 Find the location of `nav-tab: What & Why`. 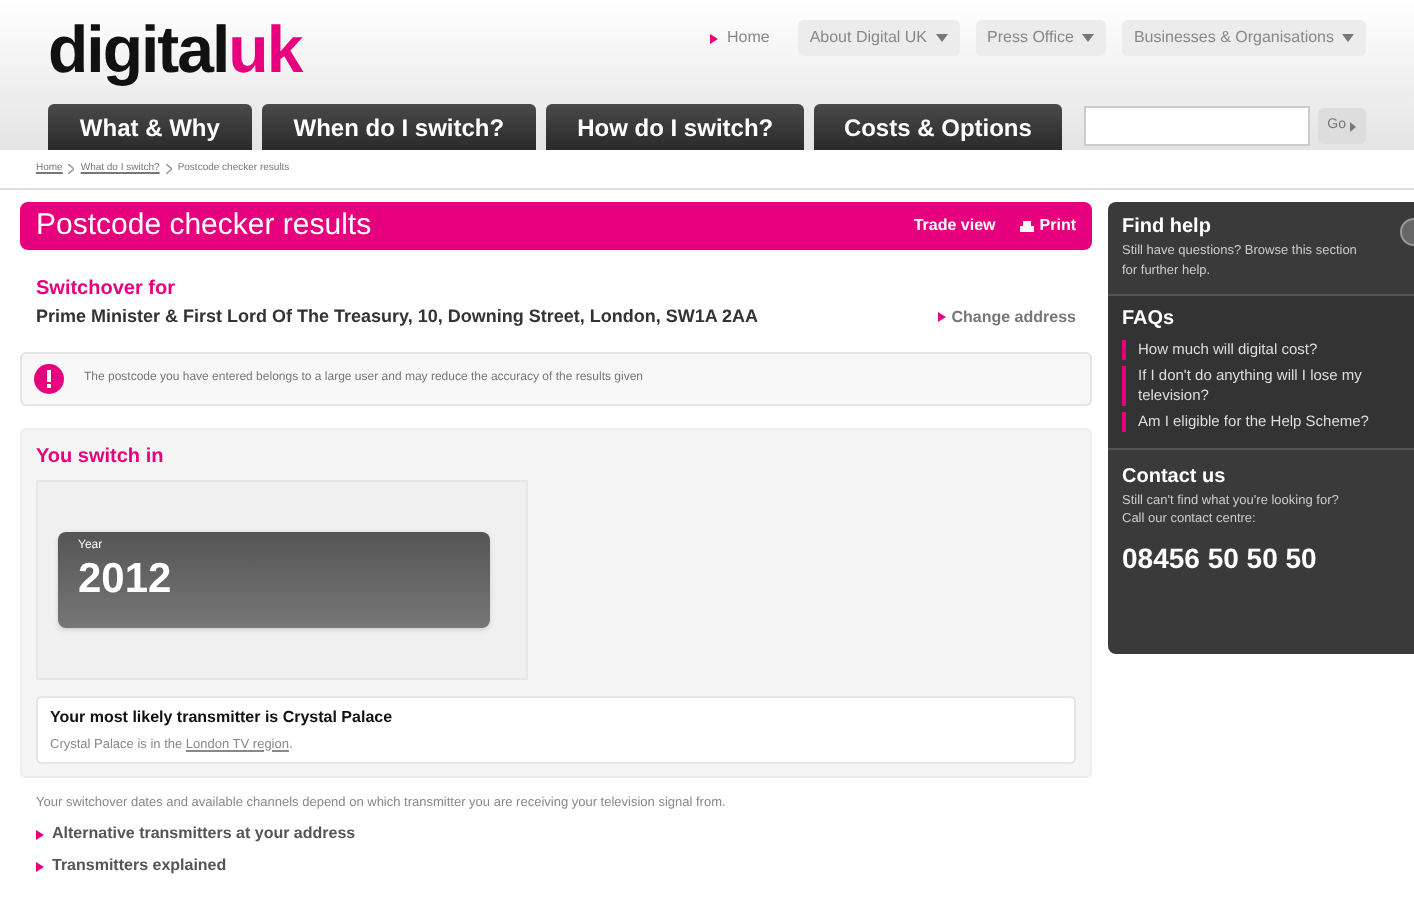

nav-tab: What & Why is located at coordinates (150, 127).